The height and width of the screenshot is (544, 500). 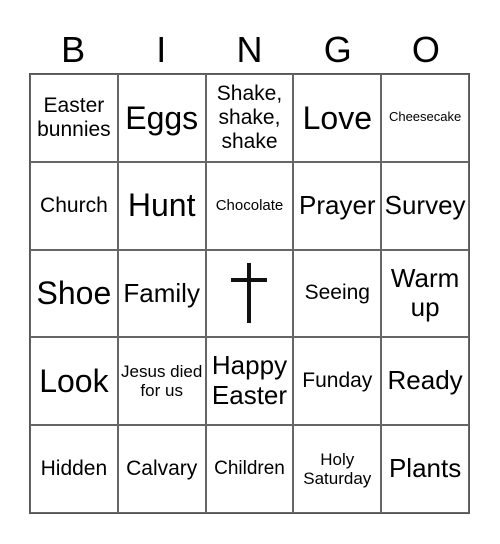 I want to click on bingo-cell: Shoe, so click(x=74, y=293).